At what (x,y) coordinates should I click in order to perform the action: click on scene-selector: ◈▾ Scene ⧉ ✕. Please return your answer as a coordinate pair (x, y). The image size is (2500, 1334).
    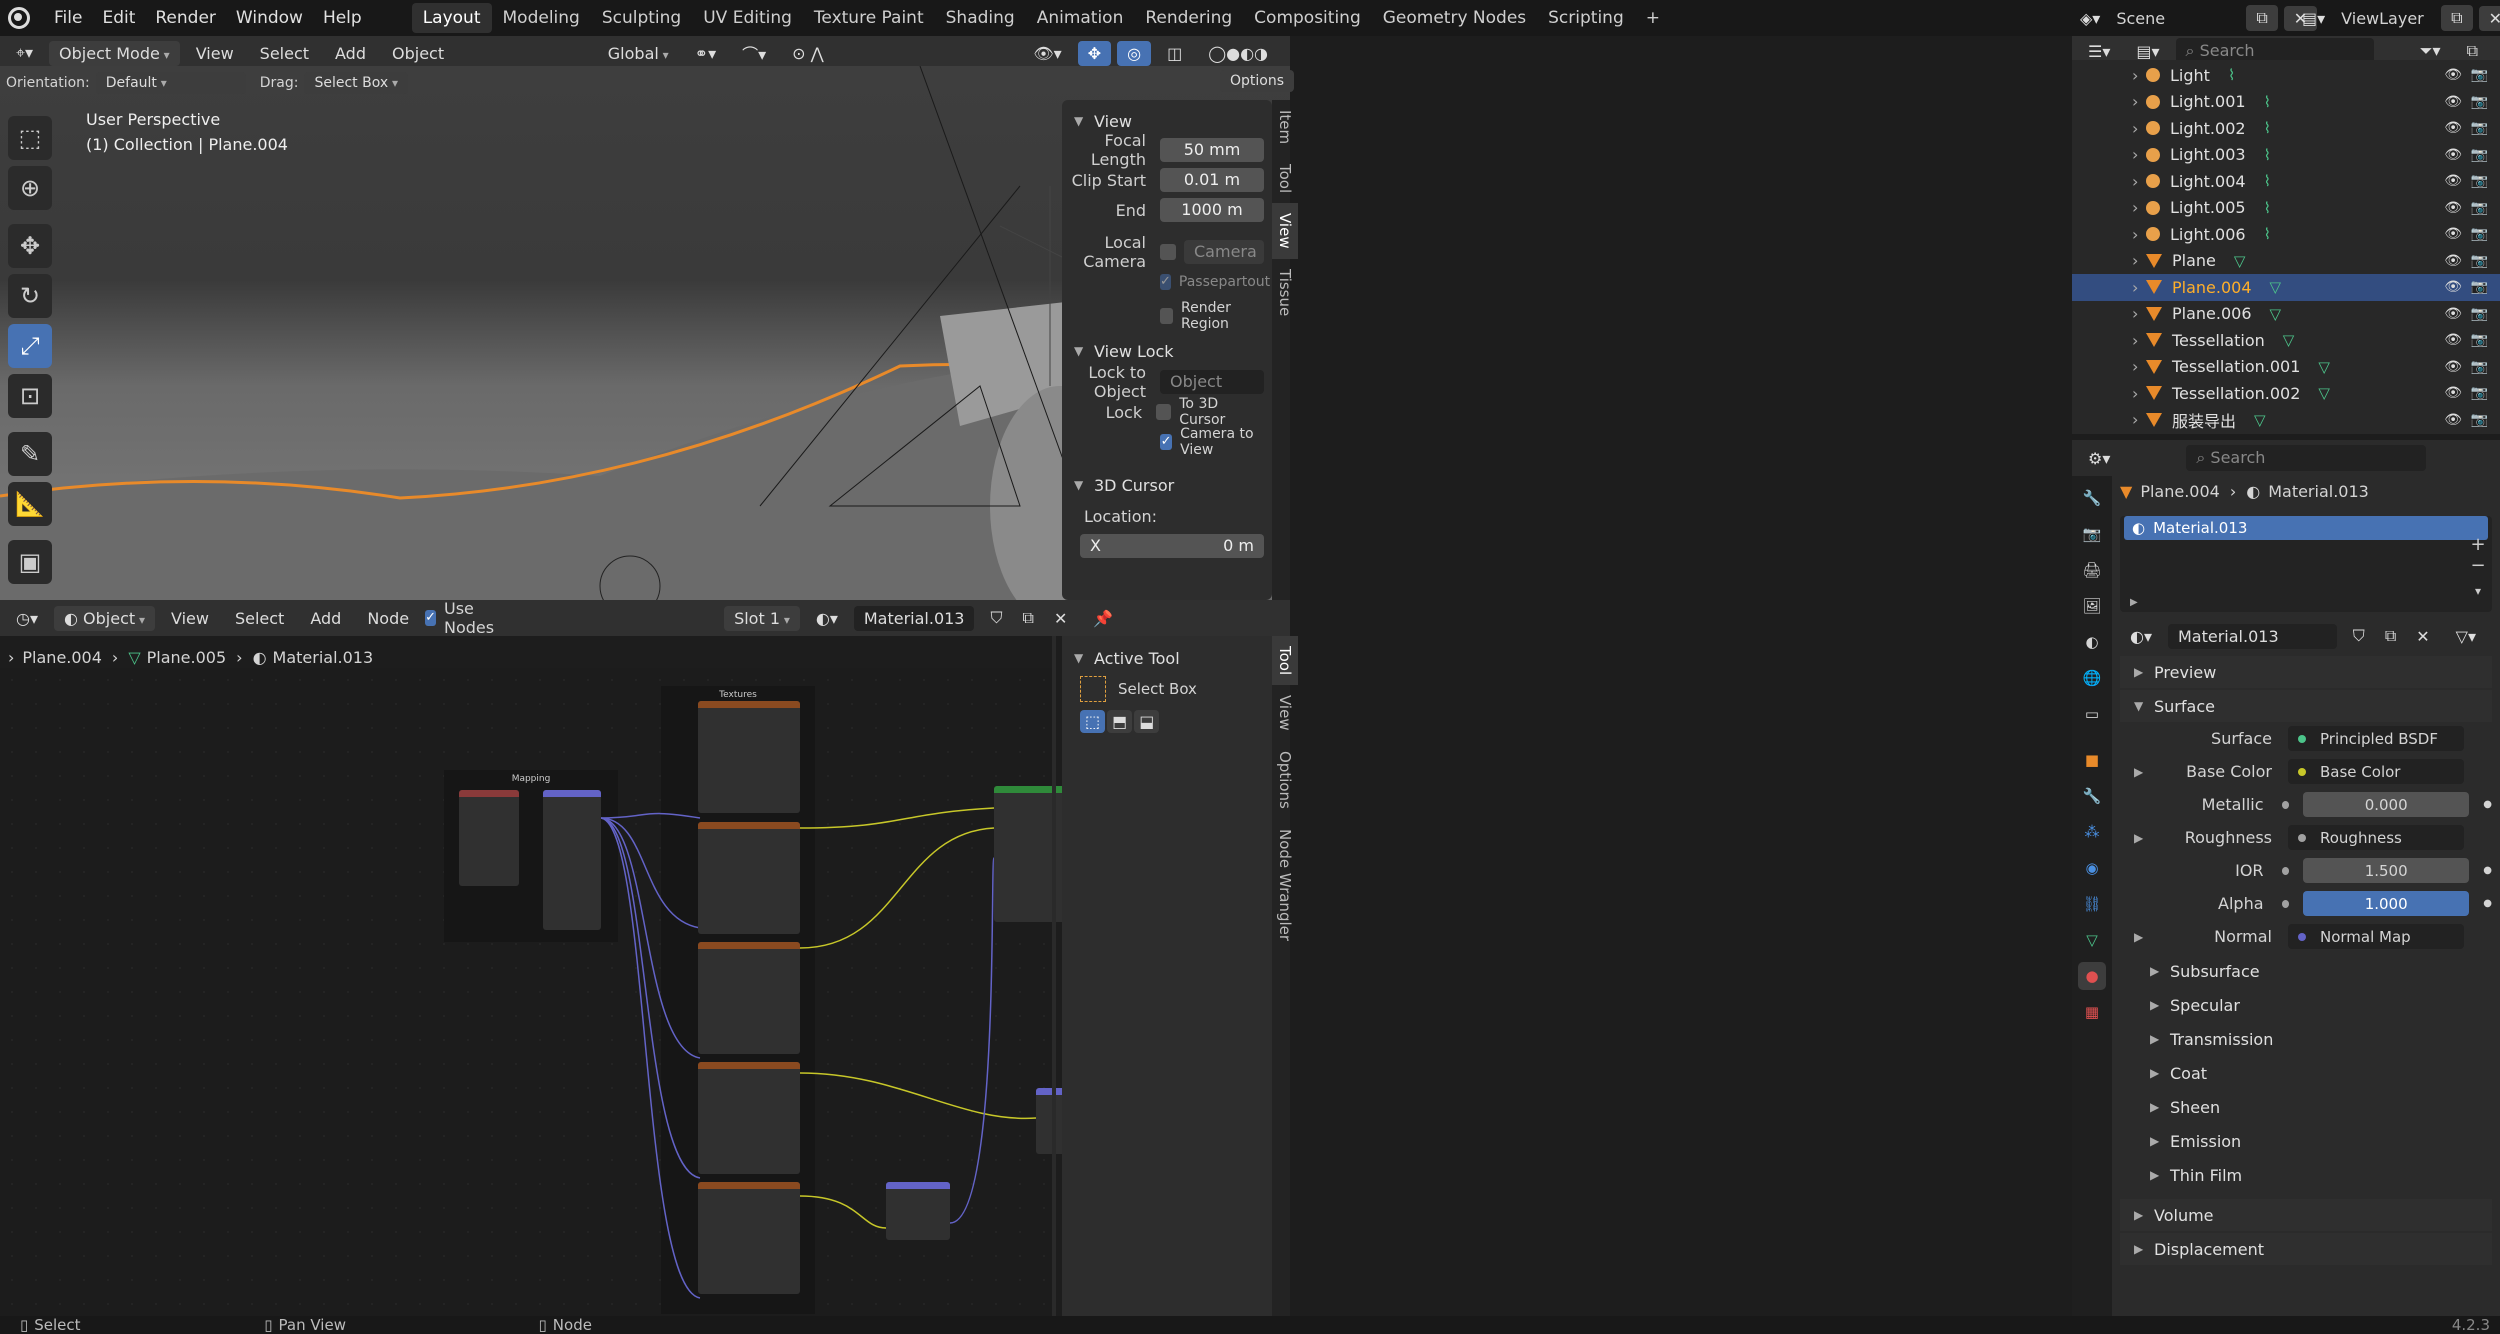
    Looking at the image, I should click on (2196, 18).